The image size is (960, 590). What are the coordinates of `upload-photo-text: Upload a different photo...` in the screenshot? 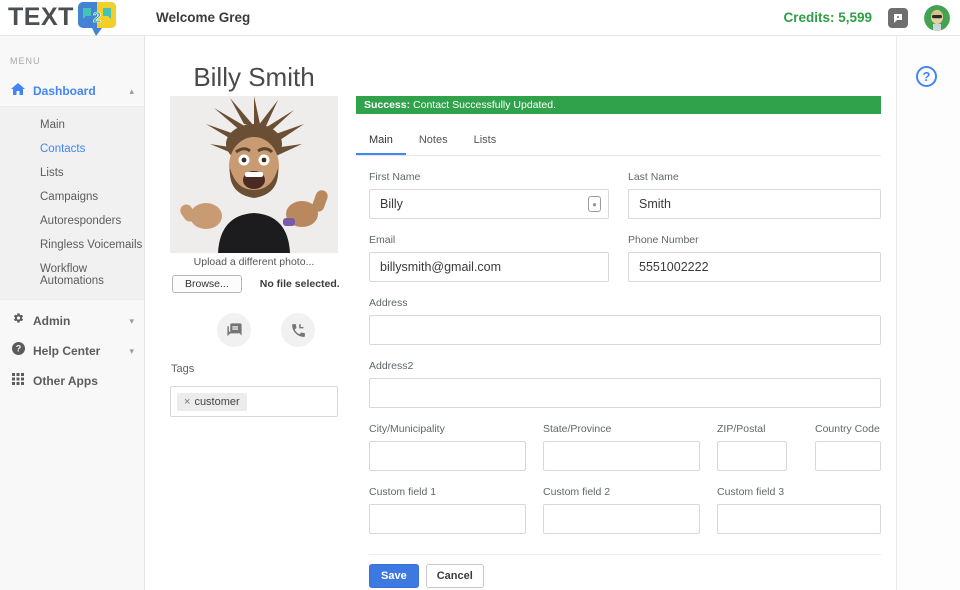 It's located at (254, 262).